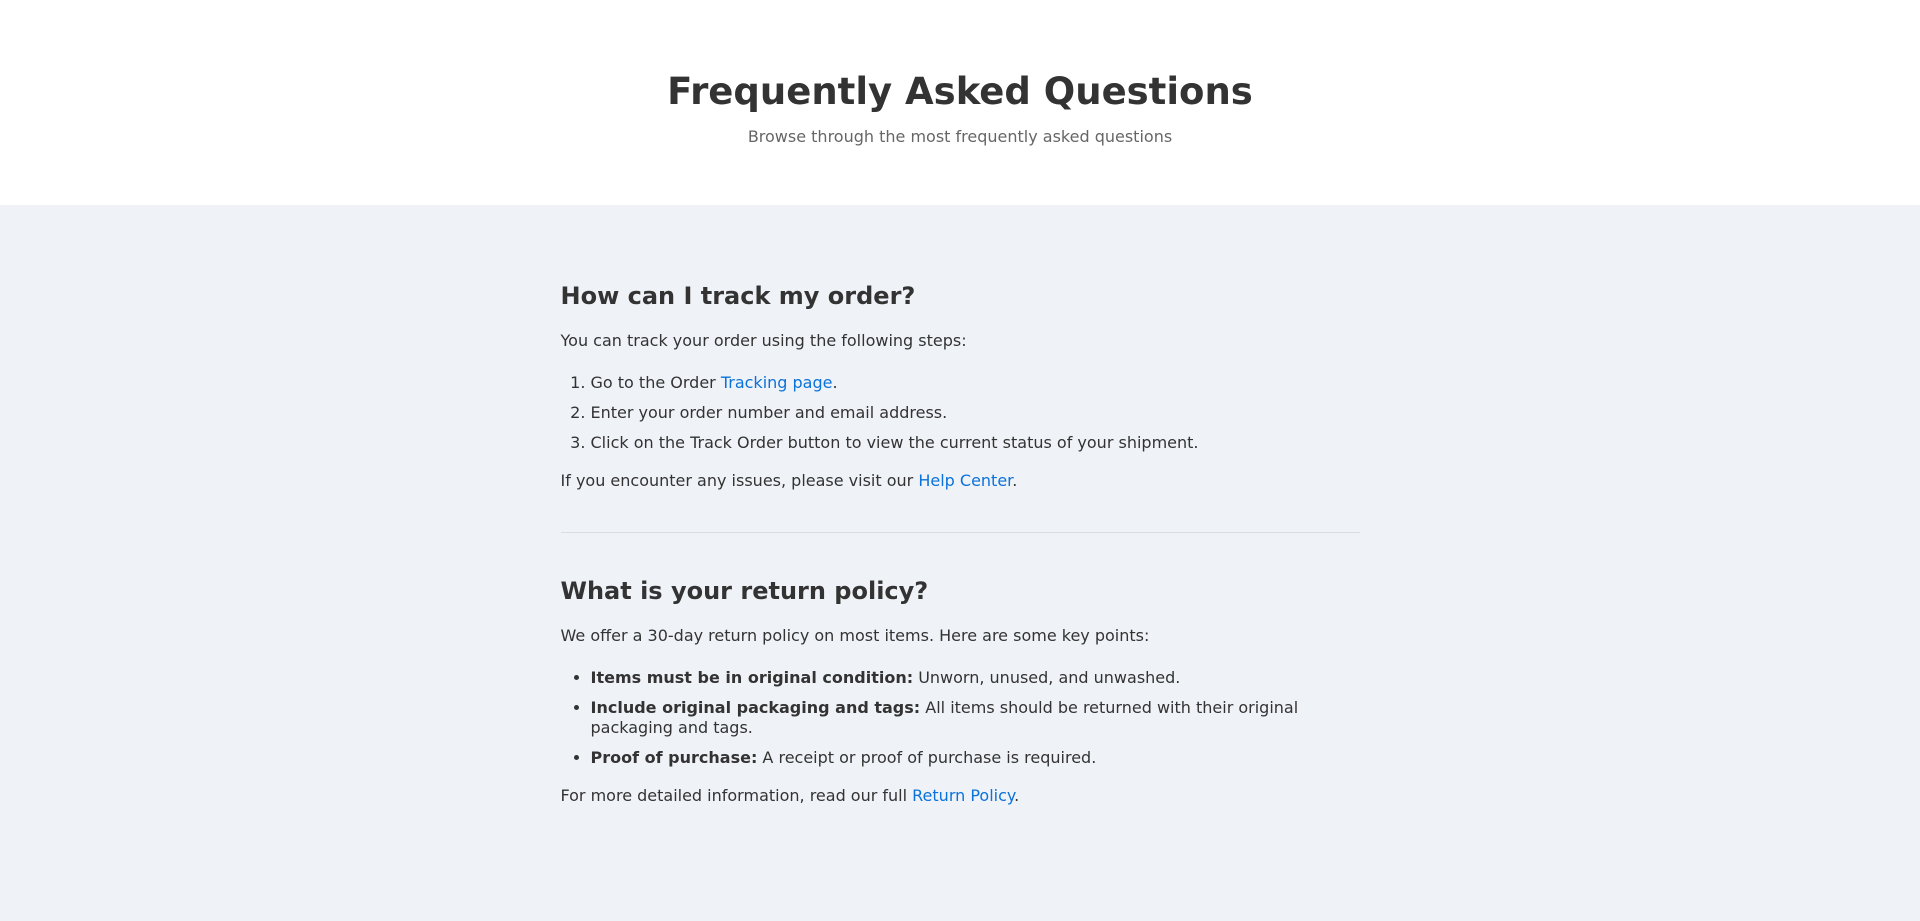 This screenshot has width=1920, height=921. Describe the element at coordinates (777, 382) in the screenshot. I see `tracking-page-link: Tracking page` at that location.